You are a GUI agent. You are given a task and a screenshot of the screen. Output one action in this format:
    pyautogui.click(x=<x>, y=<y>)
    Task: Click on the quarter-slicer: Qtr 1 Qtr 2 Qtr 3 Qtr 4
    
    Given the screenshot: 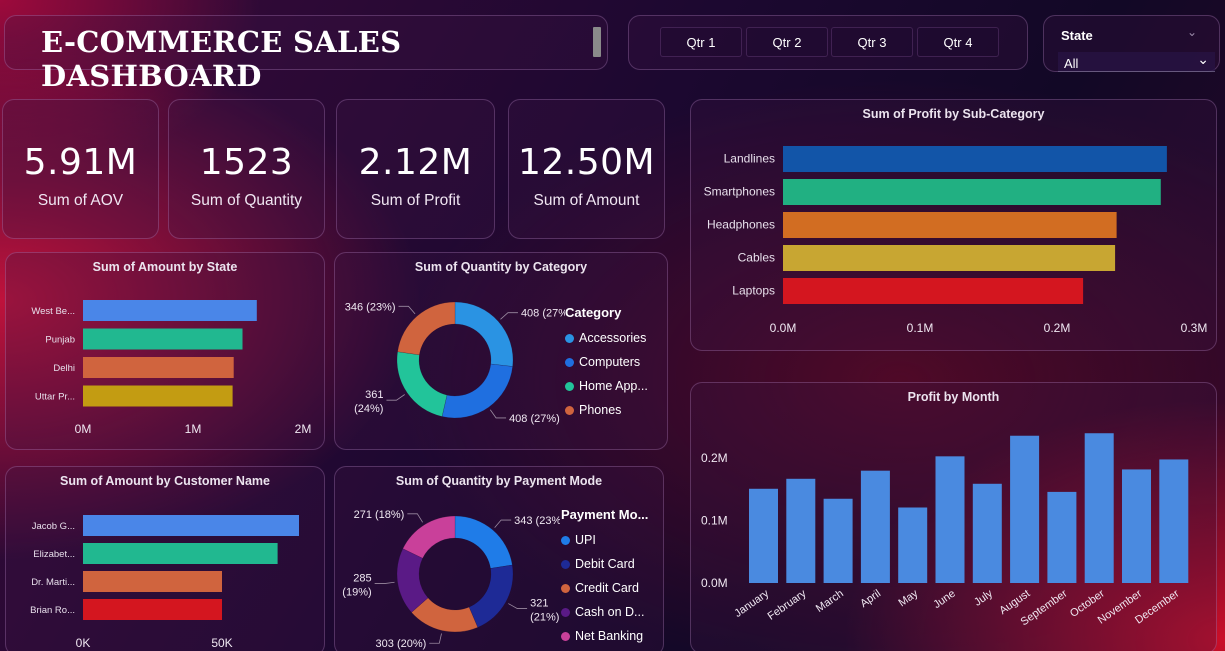 What is the action you would take?
    pyautogui.click(x=828, y=42)
    